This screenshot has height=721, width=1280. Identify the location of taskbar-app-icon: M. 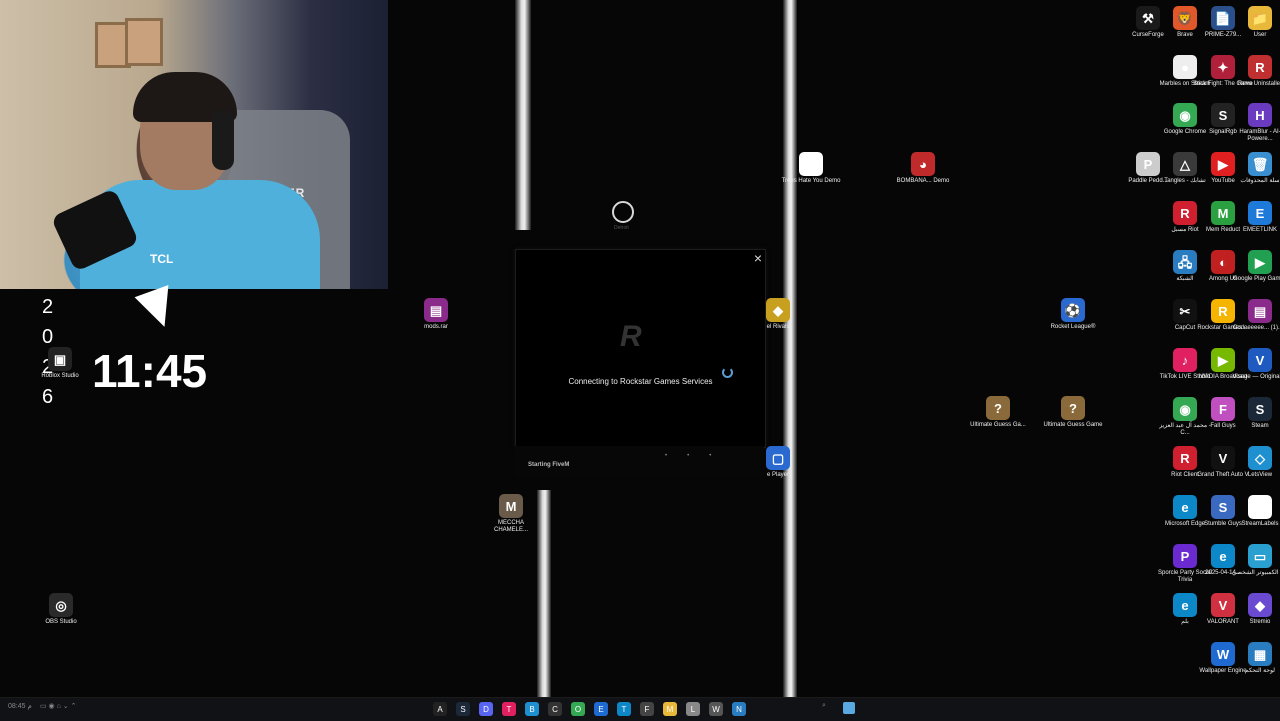
(670, 709).